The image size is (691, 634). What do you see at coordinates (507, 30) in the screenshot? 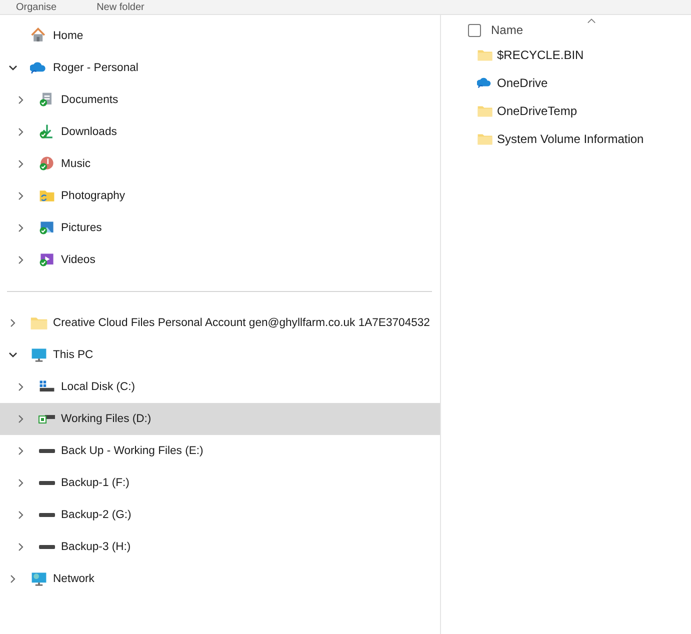
I see `column-header: Name` at bounding box center [507, 30].